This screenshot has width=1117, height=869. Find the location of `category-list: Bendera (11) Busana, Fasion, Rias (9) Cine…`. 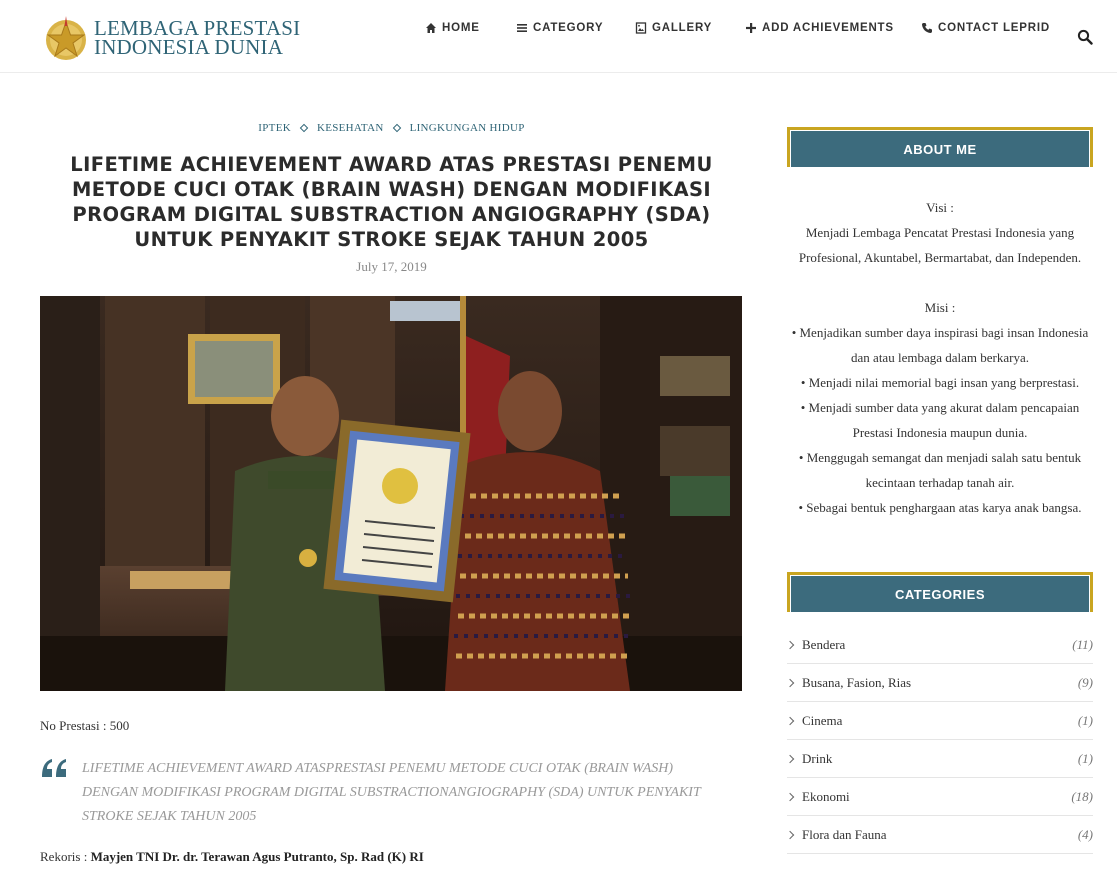

category-list: Bendera (11) Busana, Fasion, Rias (9) Cine… is located at coordinates (939, 740).